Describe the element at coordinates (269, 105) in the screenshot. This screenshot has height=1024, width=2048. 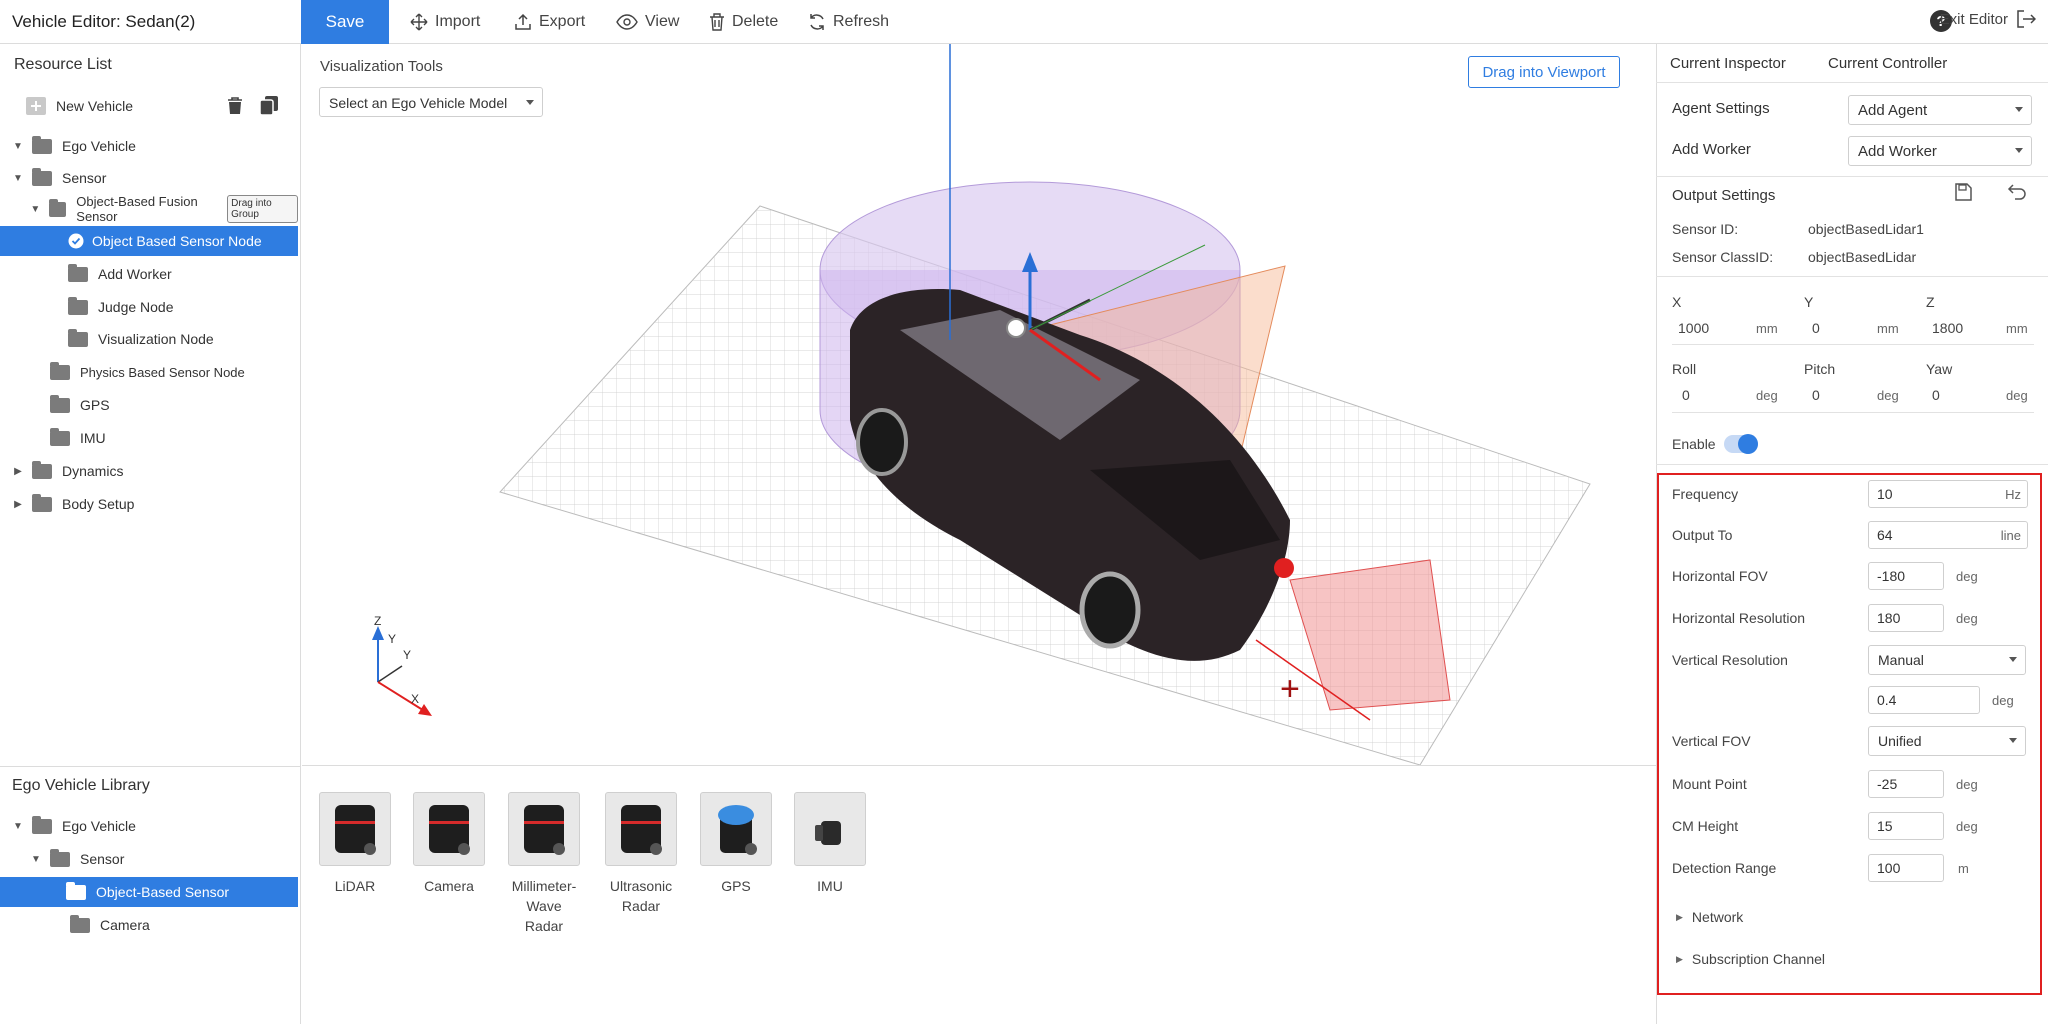
I see `copy-icon` at that location.